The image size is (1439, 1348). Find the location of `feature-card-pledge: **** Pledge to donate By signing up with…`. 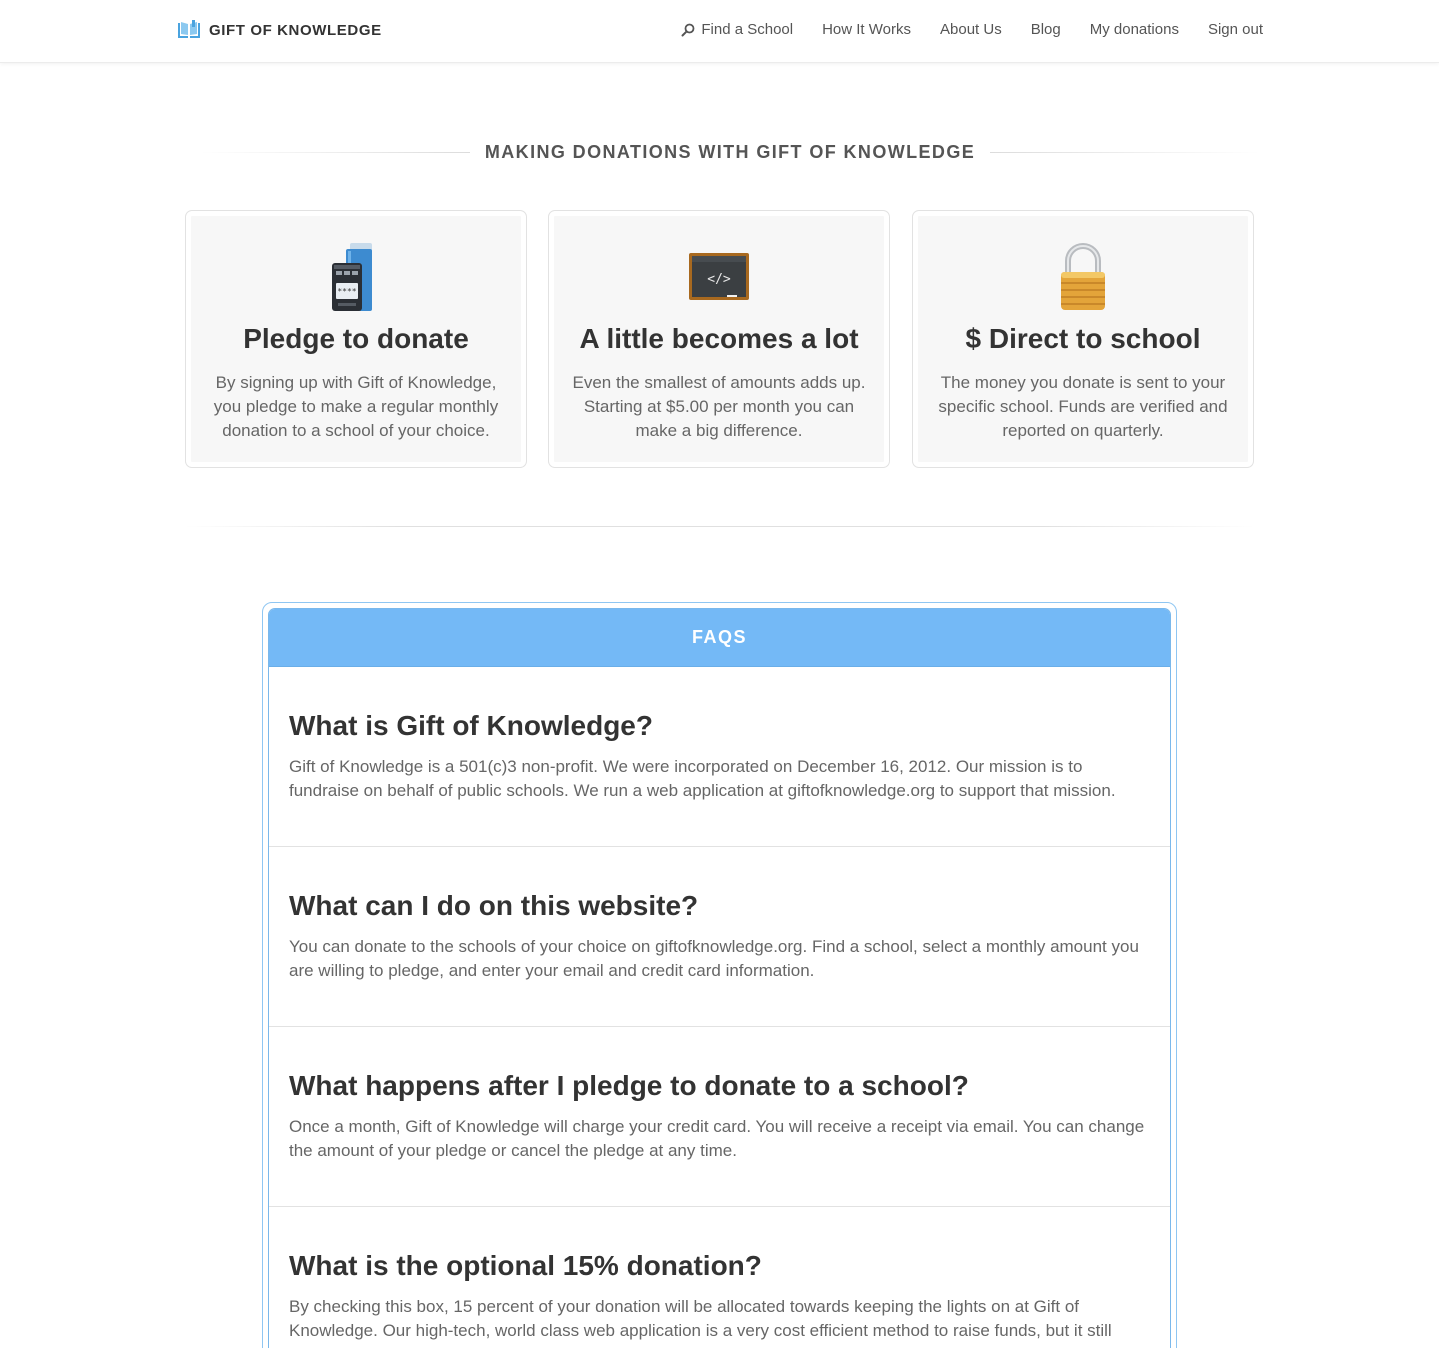

feature-card-pledge: **** Pledge to donate By signing up with… is located at coordinates (356, 339).